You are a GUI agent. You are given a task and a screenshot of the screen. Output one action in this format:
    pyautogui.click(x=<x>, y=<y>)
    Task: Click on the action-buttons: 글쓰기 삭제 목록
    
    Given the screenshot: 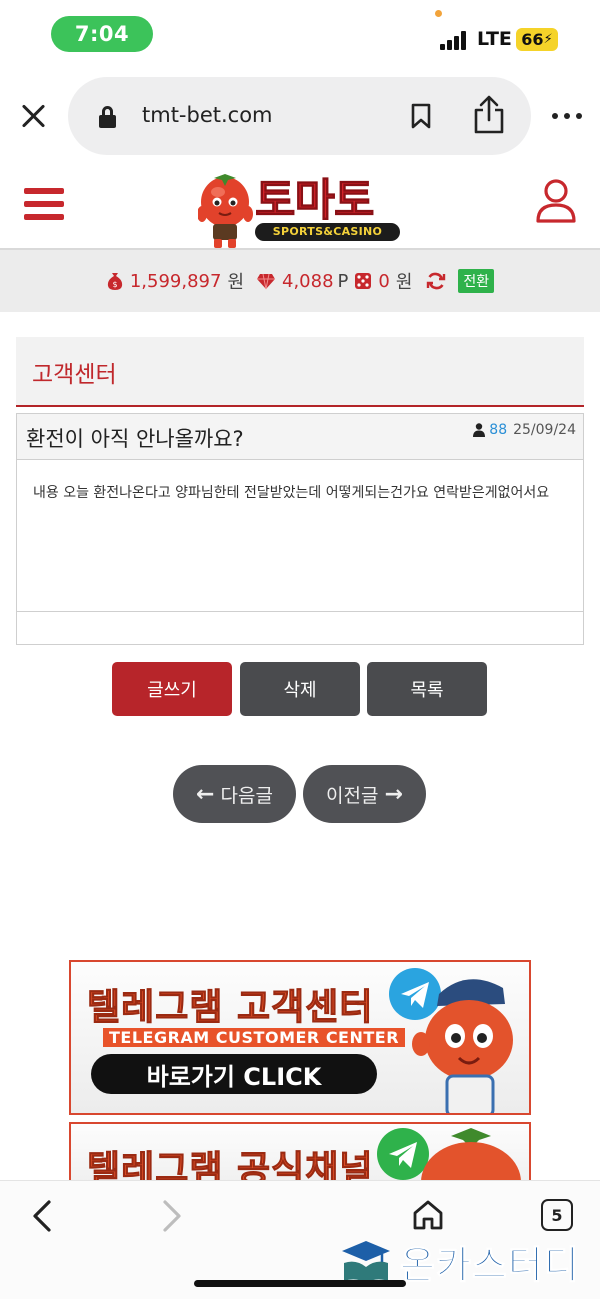 What is the action you would take?
    pyautogui.click(x=300, y=689)
    